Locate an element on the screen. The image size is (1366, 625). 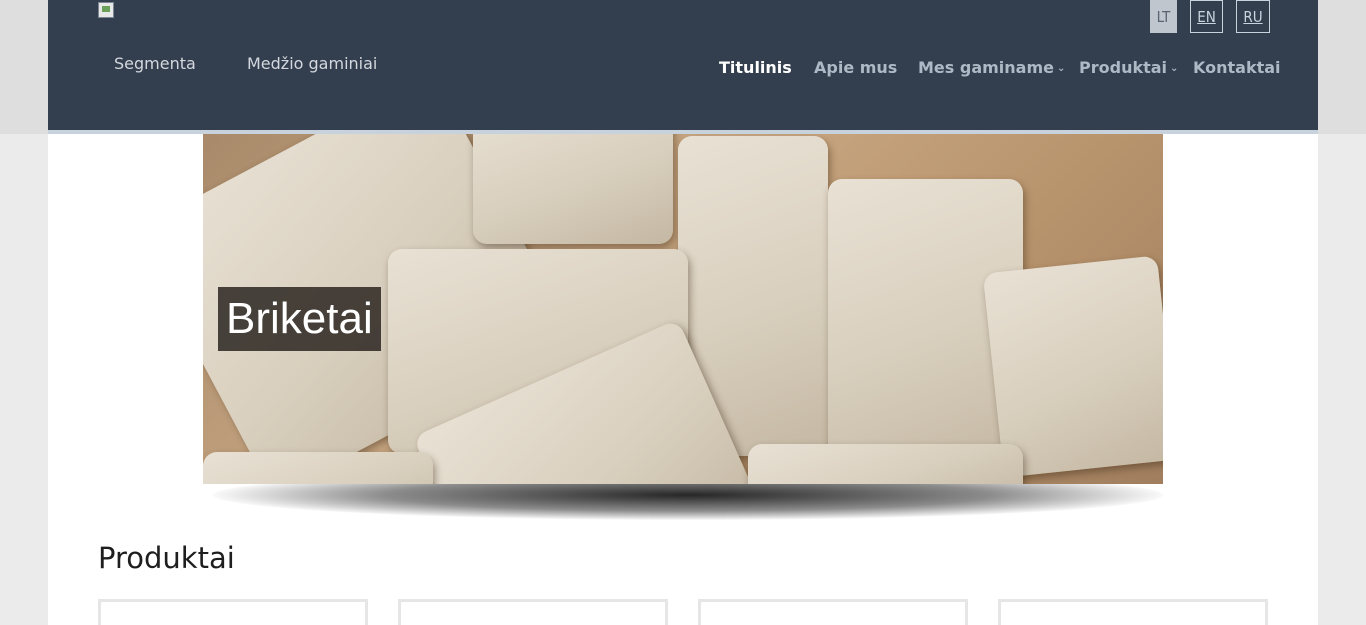
nav-label: Apie mus is located at coordinates (856, 67).